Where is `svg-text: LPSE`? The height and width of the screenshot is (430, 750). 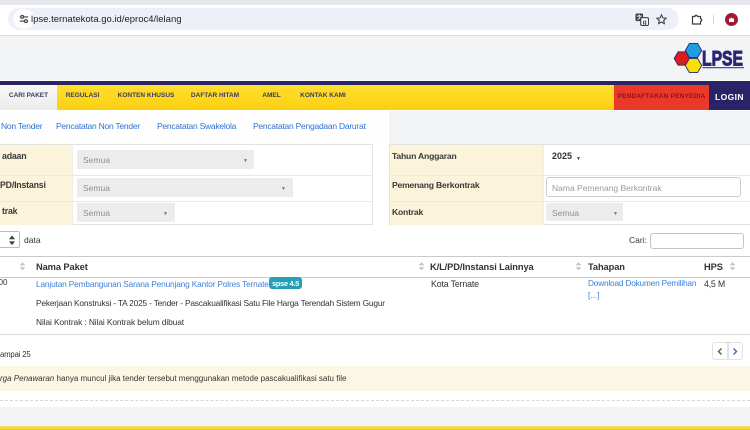 svg-text: LPSE is located at coordinates (722, 59).